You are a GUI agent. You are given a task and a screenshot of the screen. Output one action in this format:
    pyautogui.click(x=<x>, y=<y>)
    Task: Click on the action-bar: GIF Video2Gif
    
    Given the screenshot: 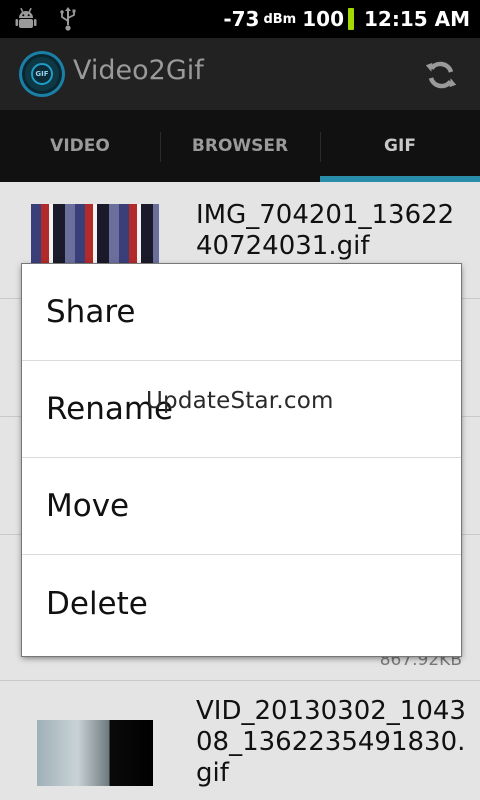 What is the action you would take?
    pyautogui.click(x=240, y=74)
    